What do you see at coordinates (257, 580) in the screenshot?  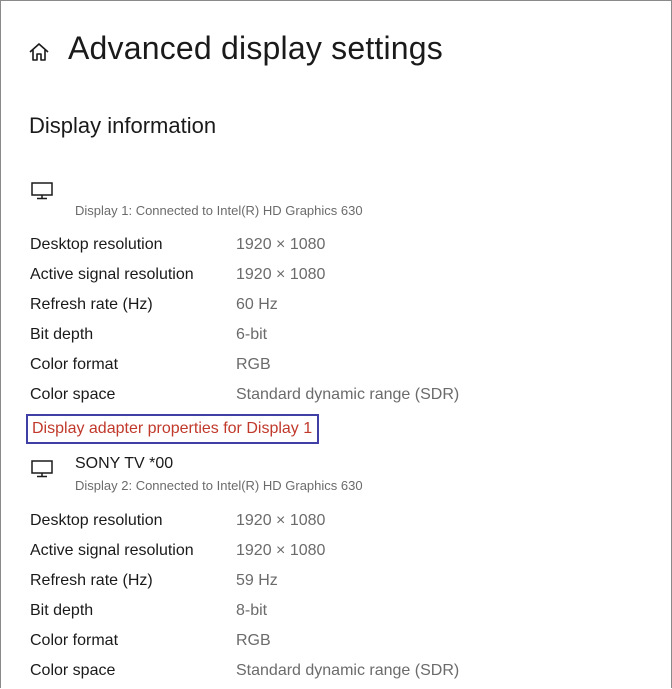 I see `info-value: 59 Hz` at bounding box center [257, 580].